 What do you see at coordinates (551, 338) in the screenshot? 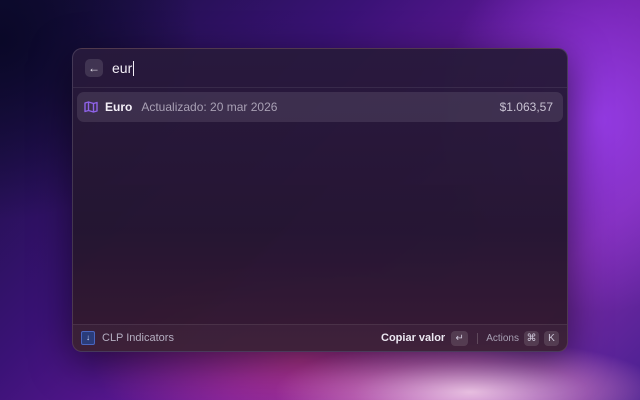
I see `k-key-icon: K` at bounding box center [551, 338].